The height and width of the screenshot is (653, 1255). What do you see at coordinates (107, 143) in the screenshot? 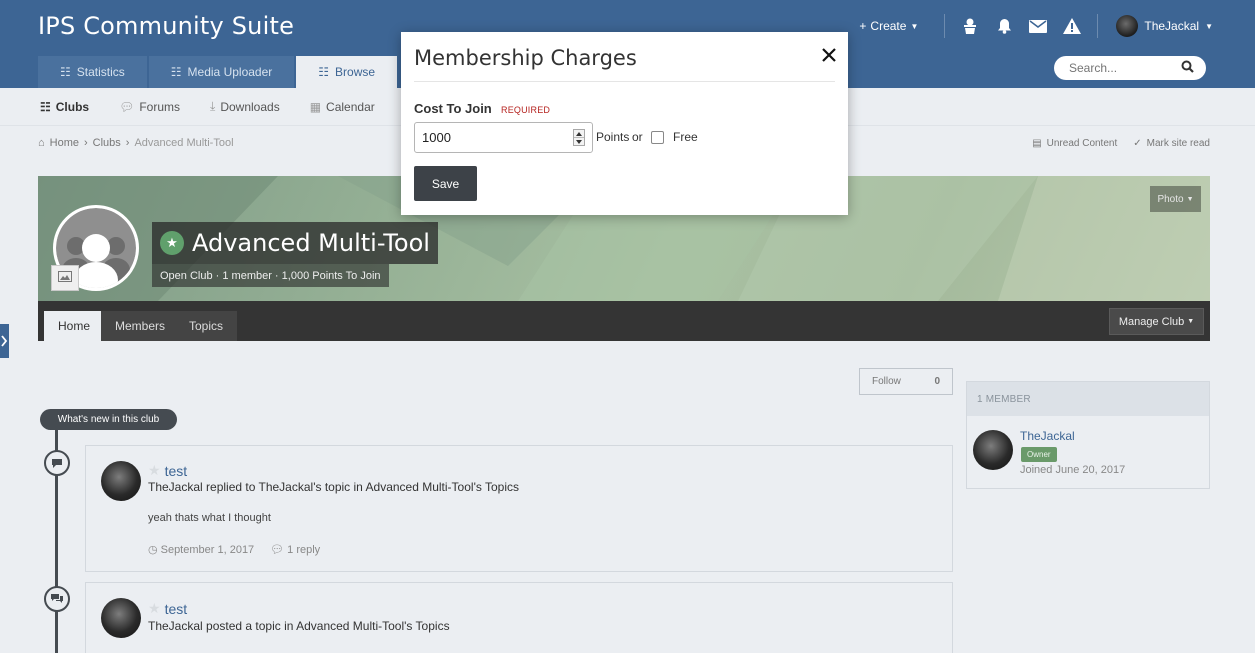
I see `breadcrumb-clubs: Clubs` at bounding box center [107, 143].